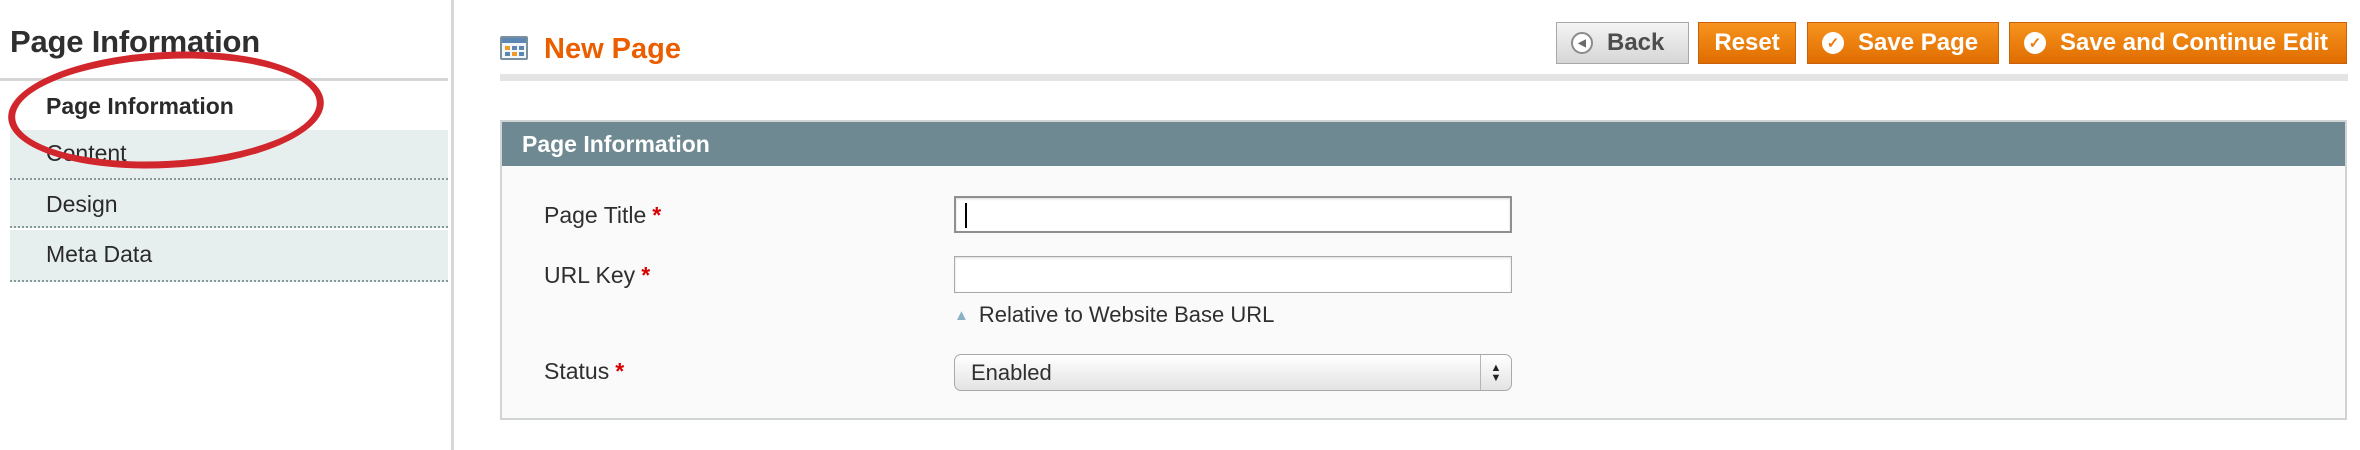 Image resolution: width=2360 pixels, height=450 pixels. I want to click on back-button: ◀ Back, so click(1622, 43).